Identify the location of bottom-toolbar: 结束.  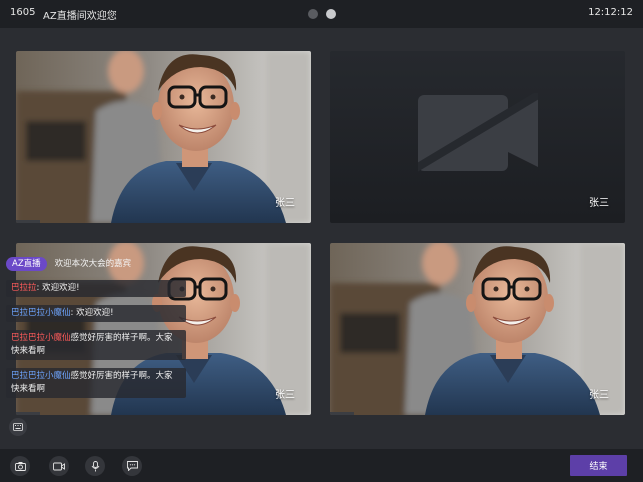
(321, 465).